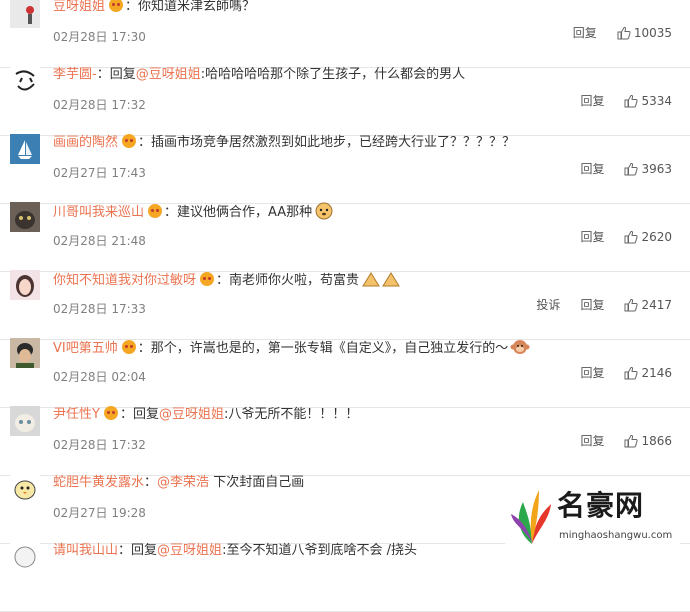  I want to click on comment-line: 李芋圆-：回复@豆呀姐姐:哈哈哈哈哈那个除了生孩子，什么都会的男人, so click(259, 75).